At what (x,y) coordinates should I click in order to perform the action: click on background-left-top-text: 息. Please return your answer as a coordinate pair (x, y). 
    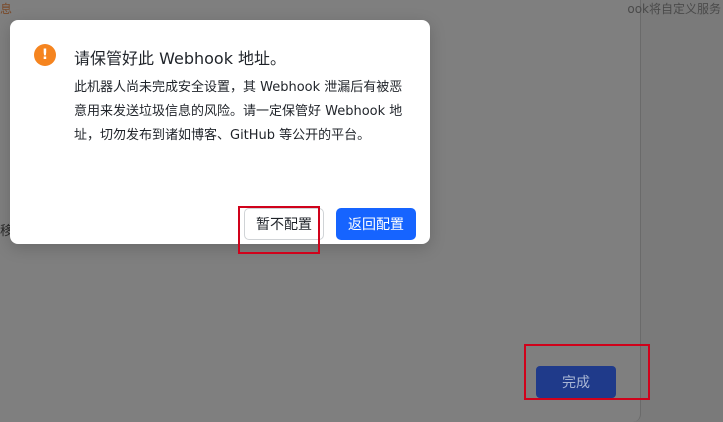
    Looking at the image, I should click on (6, 9).